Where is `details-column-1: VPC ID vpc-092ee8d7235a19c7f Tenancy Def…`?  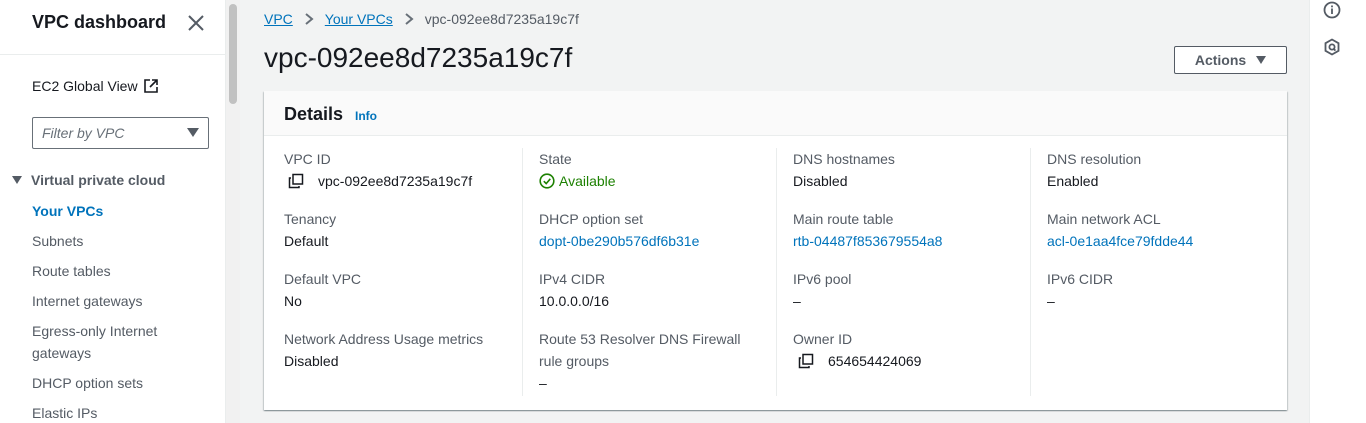 details-column-1: VPC ID vpc-092ee8d7235a19c7f Tenancy Def… is located at coordinates (403, 272).